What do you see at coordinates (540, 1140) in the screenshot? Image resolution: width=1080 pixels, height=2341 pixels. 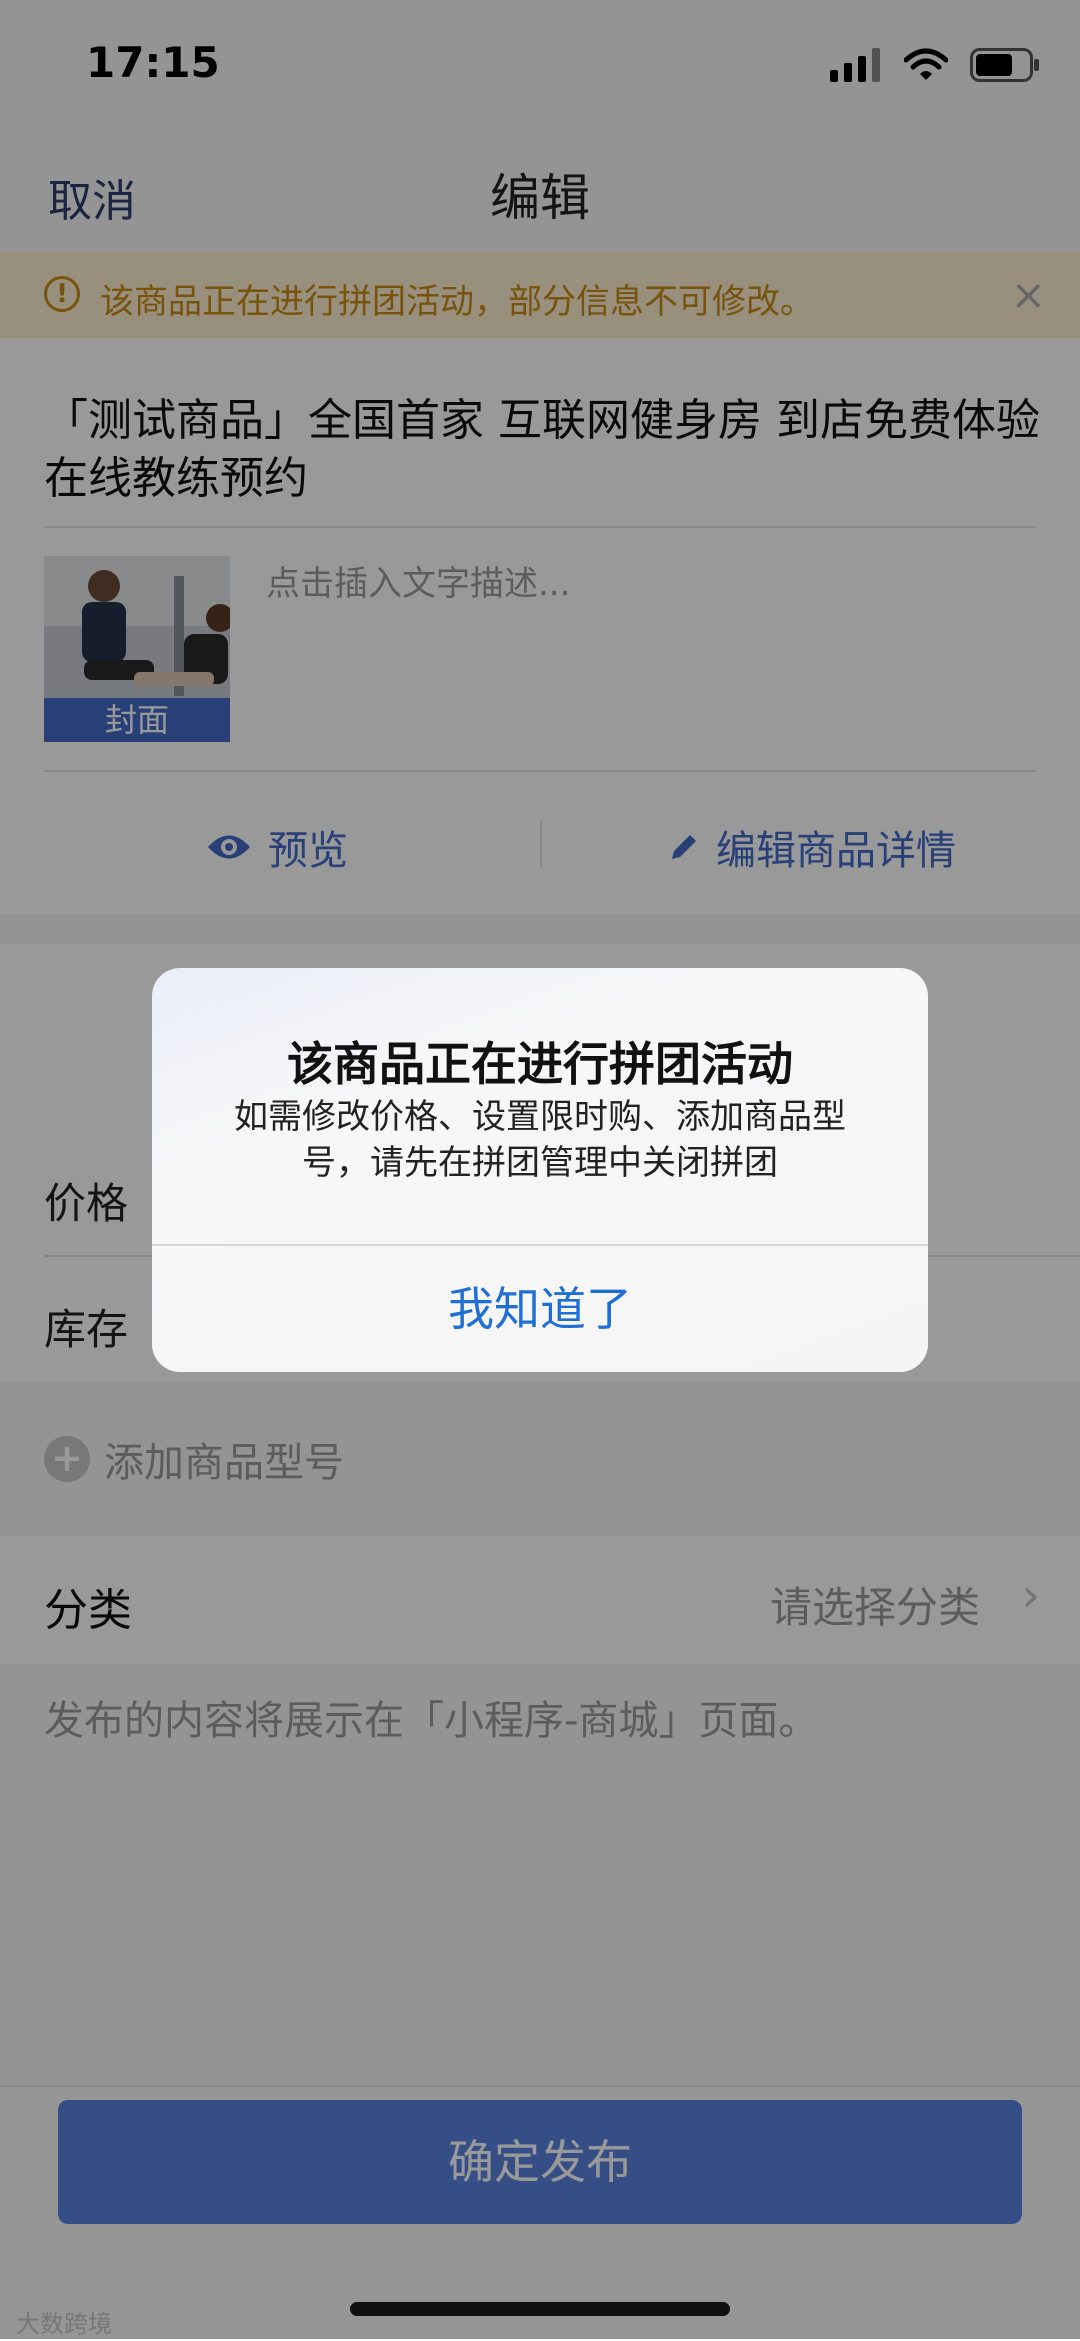 I see `dialog-message: 如需修改价格、设置限时购、添加商品型号，请先在拼团管理中关闭拼团` at bounding box center [540, 1140].